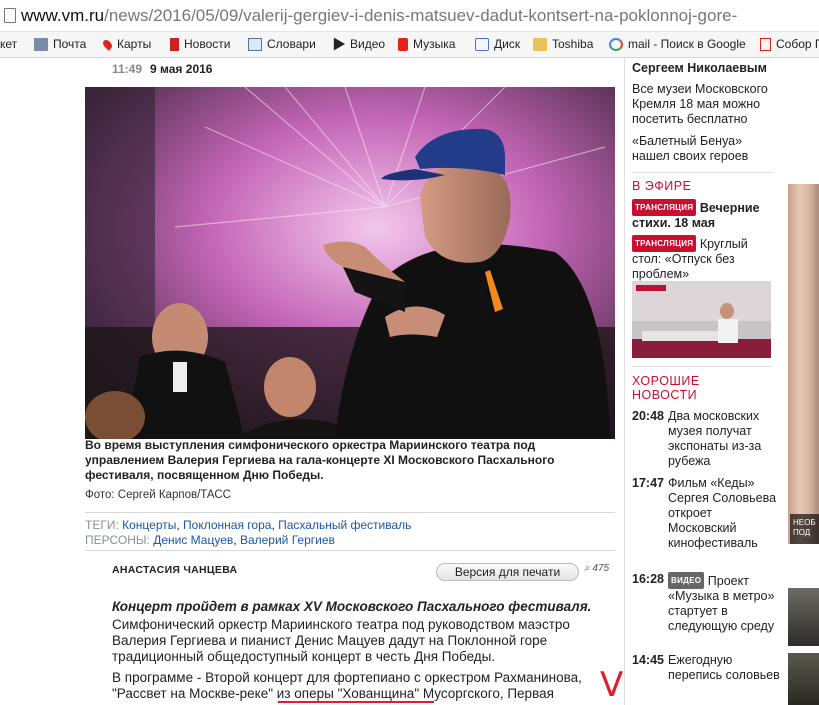 The width and height of the screenshot is (819, 705). Describe the element at coordinates (282, 44) in the screenshot. I see `bookmark-dictionaries: Словари` at that location.